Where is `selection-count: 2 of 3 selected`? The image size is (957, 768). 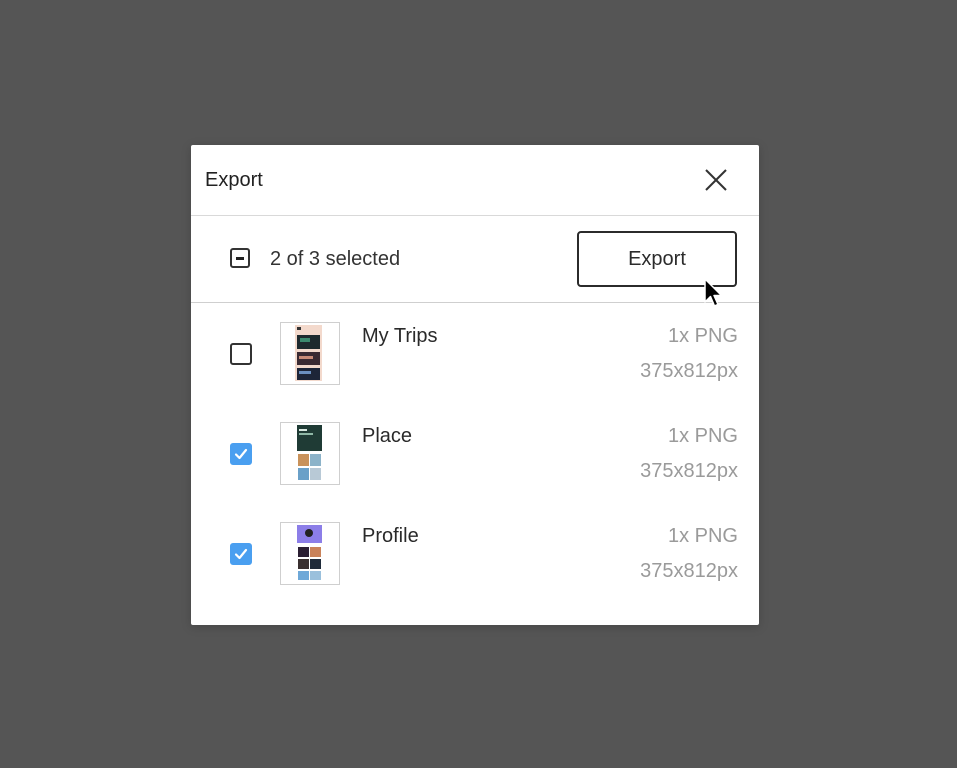
selection-count: 2 of 3 selected is located at coordinates (335, 259).